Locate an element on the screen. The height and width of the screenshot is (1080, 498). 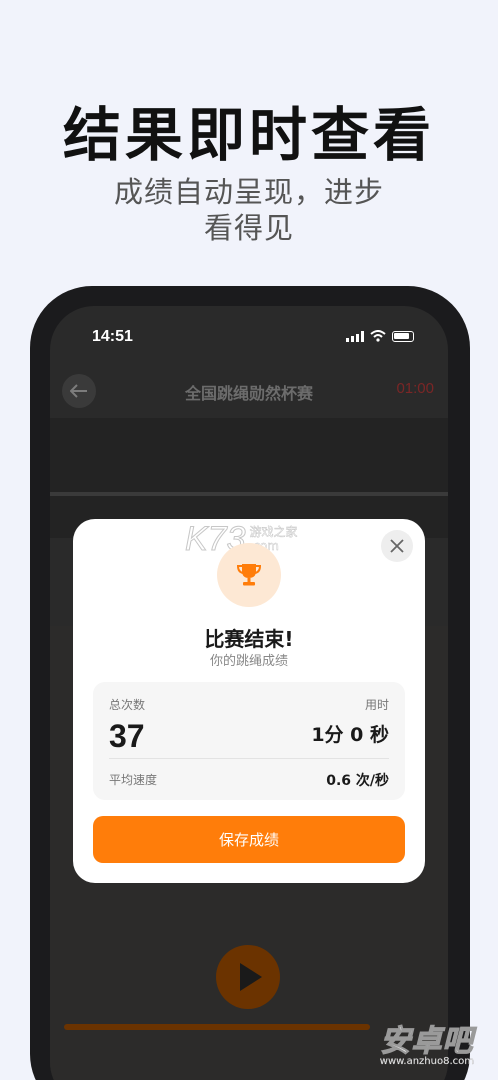
avg-speed-value: 0.6 次/秒 is located at coordinates (357, 781).